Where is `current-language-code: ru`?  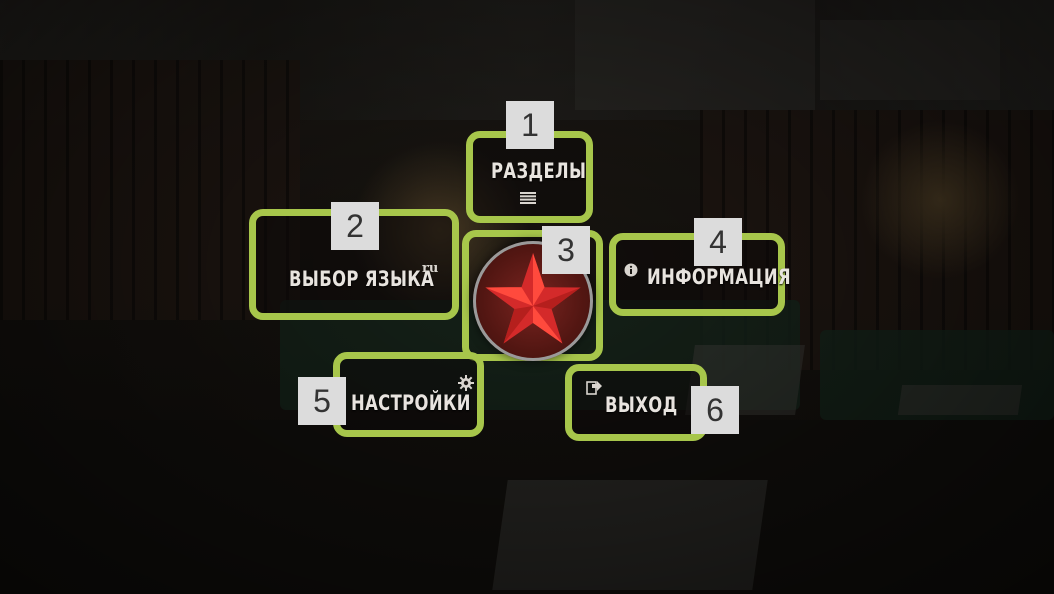
current-language-code: ru is located at coordinates (430, 268).